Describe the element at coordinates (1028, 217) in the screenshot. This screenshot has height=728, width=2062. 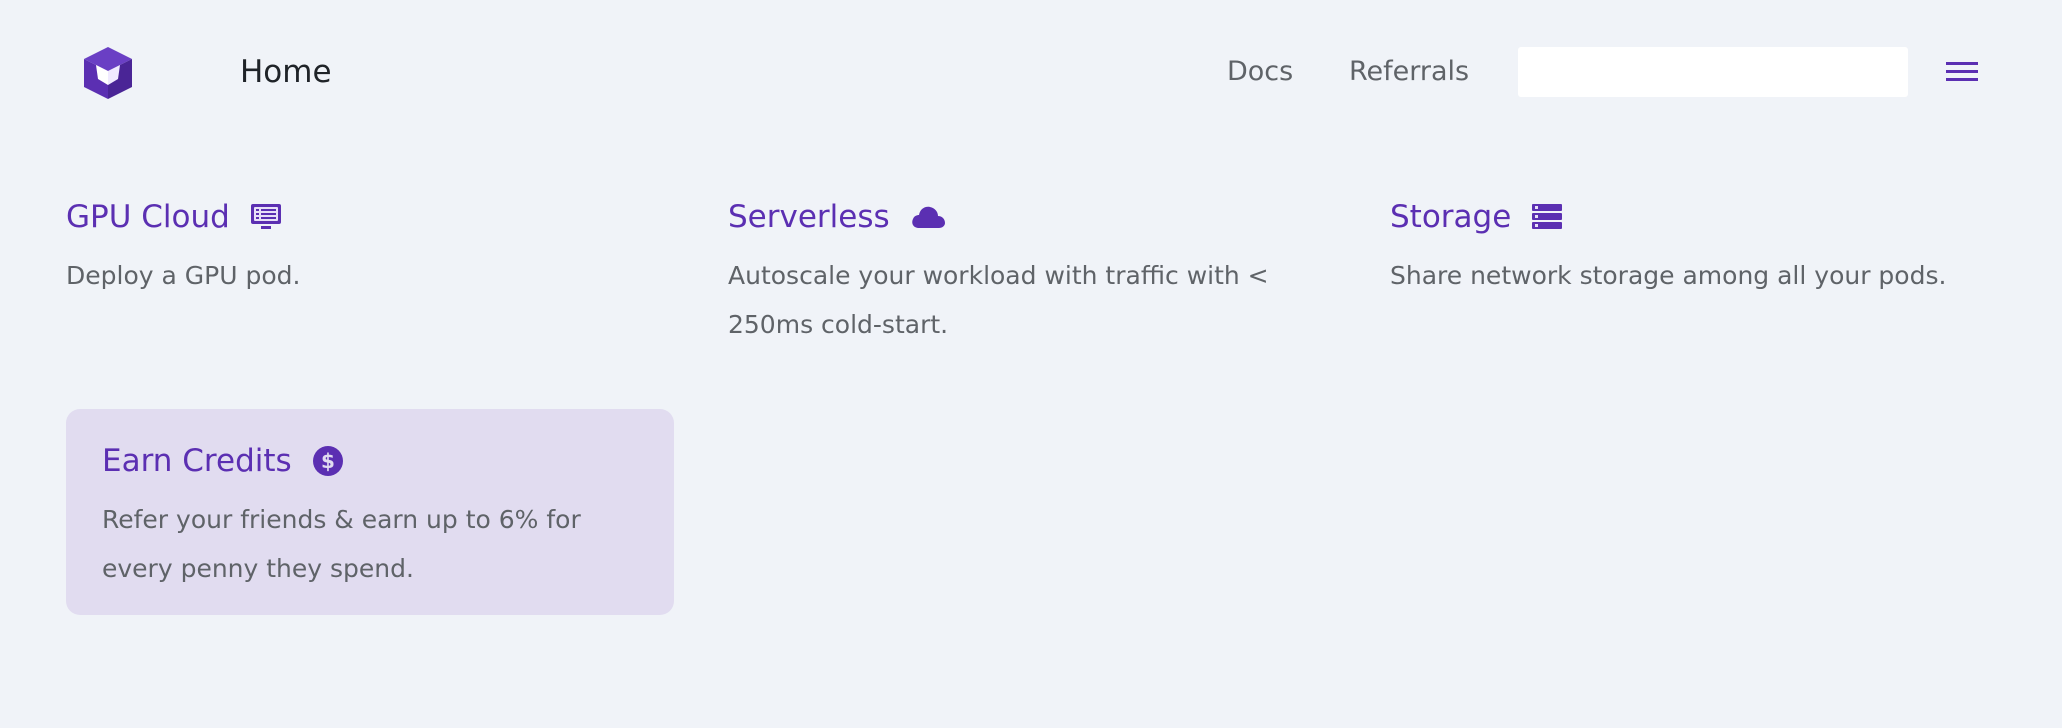
I see `serverless-title: Serverless` at that location.